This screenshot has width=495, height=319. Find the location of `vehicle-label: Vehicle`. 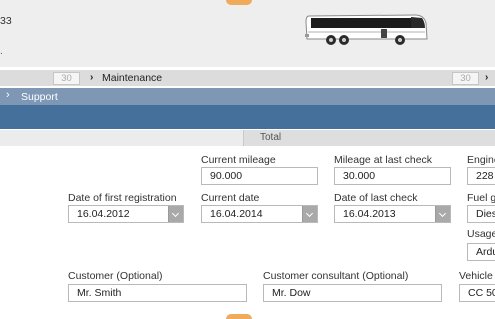

vehicle-label: Vehicle is located at coordinates (476, 276).